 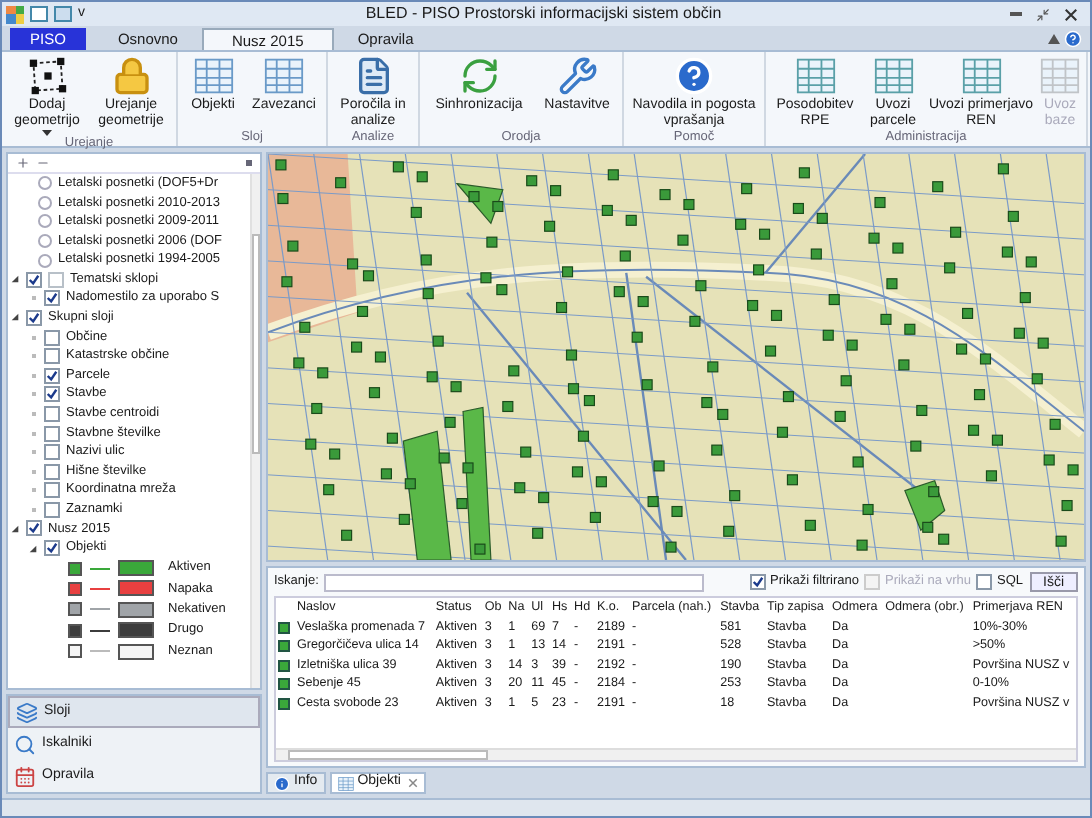 I want to click on report-icon, so click(x=373, y=76).